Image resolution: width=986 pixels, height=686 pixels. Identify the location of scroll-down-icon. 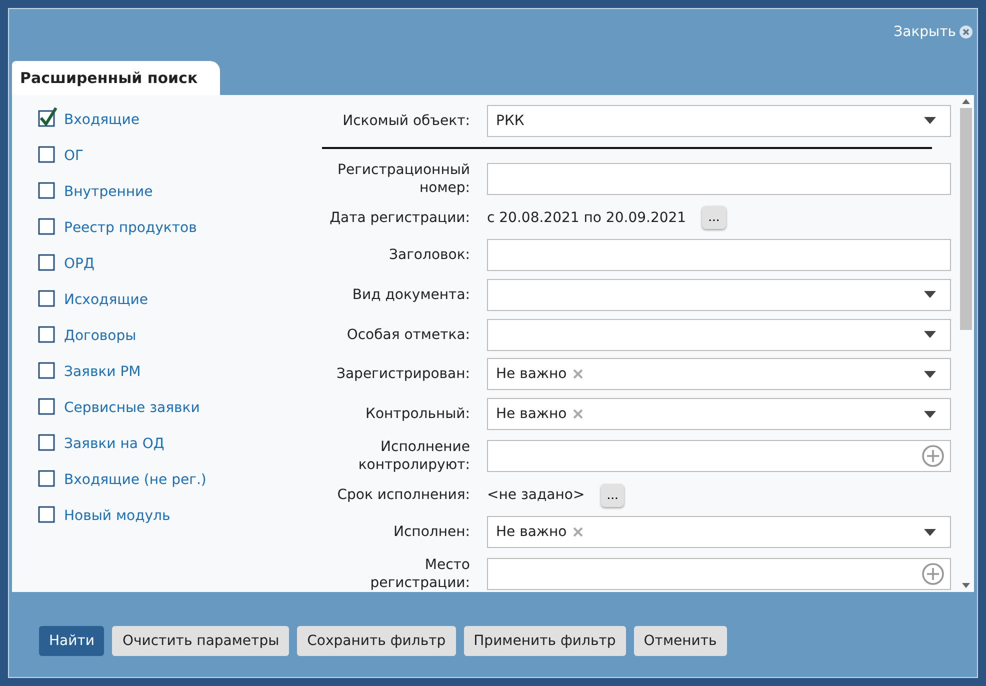
(966, 585).